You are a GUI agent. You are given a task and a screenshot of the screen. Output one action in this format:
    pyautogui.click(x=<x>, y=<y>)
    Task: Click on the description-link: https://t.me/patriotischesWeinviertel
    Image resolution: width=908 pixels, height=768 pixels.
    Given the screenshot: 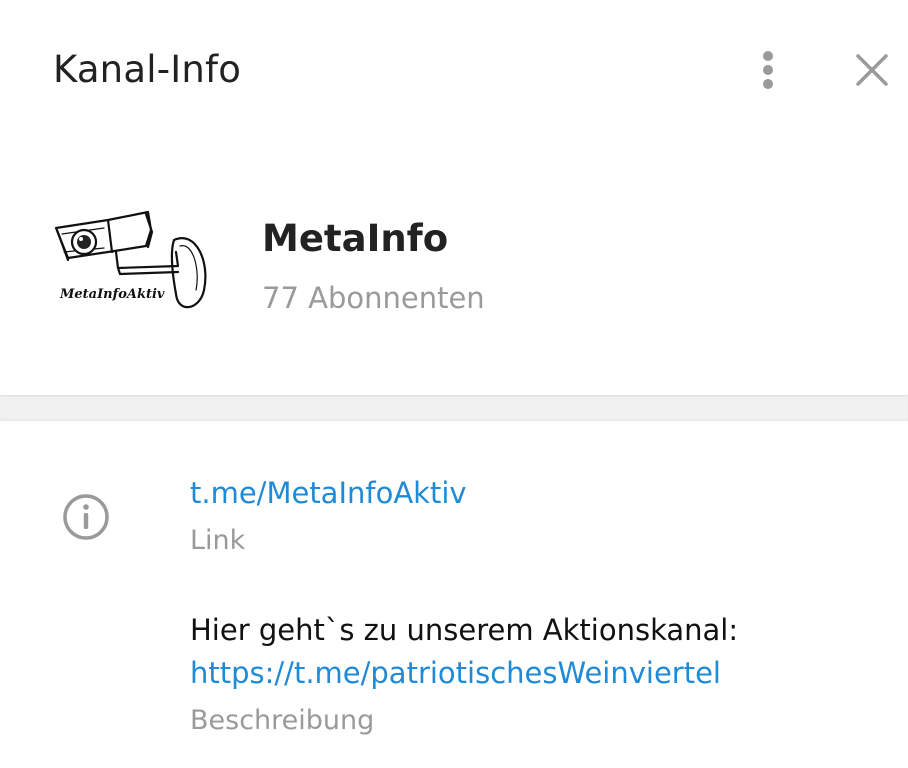 What is the action you would take?
    pyautogui.click(x=455, y=673)
    